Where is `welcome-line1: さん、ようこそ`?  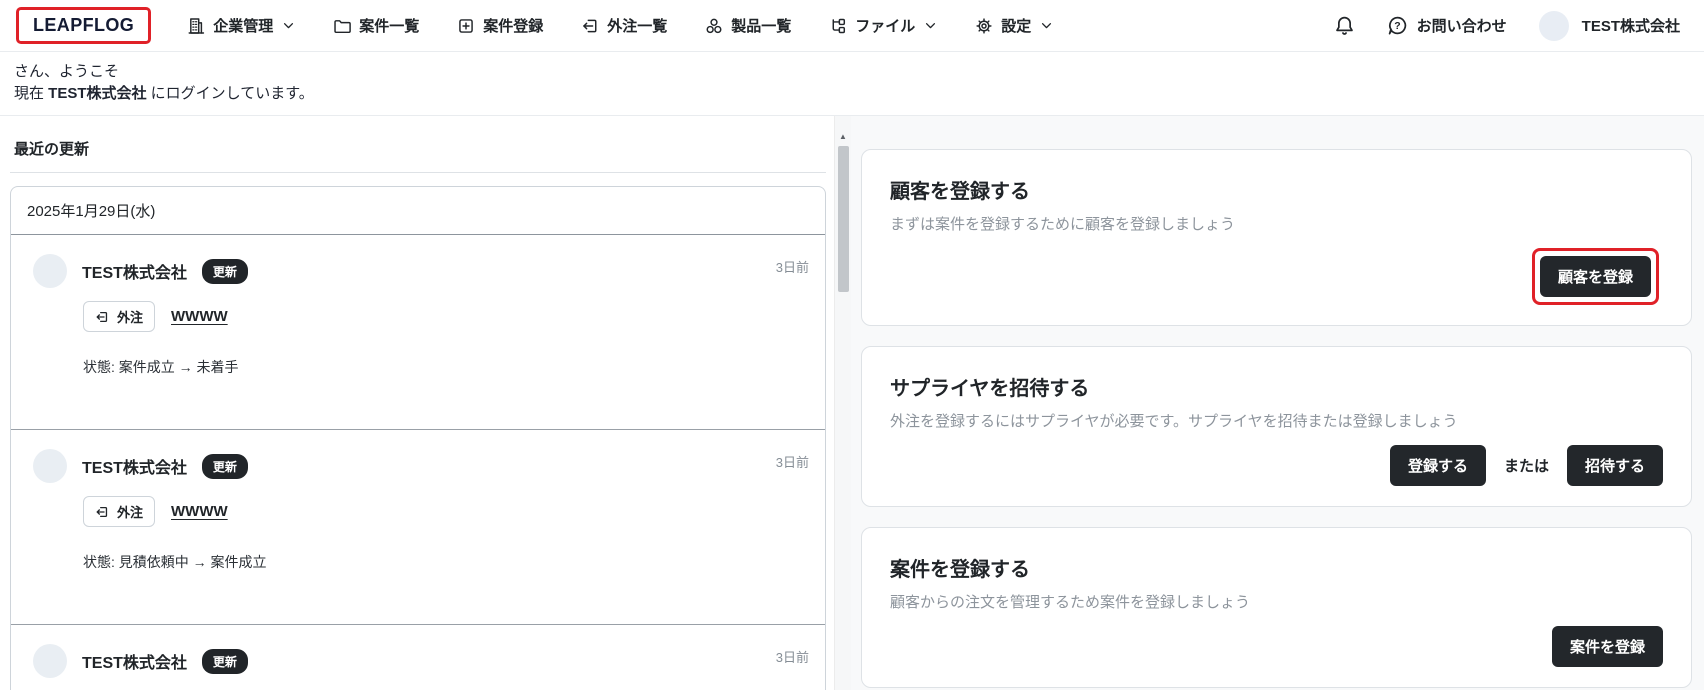 welcome-line1: さん、ようこそ is located at coordinates (67, 71).